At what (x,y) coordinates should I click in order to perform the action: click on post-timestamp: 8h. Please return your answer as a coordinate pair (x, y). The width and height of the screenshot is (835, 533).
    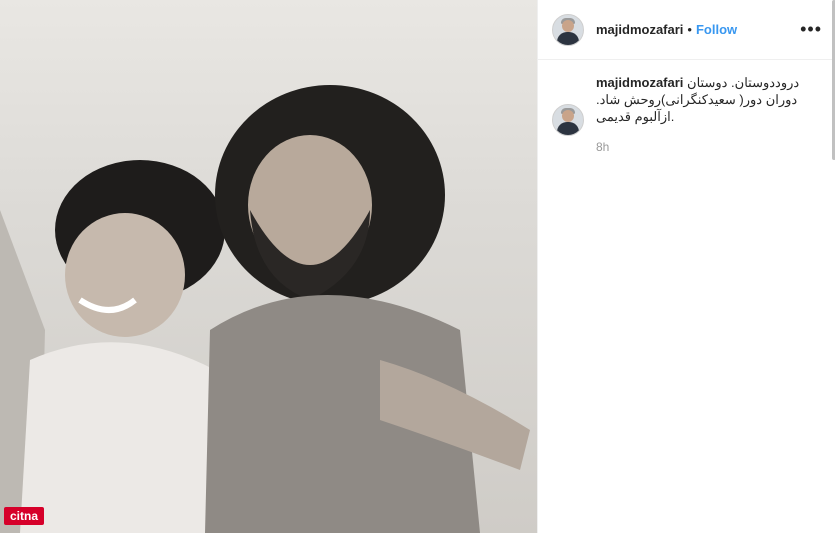
    Looking at the image, I should click on (706, 147).